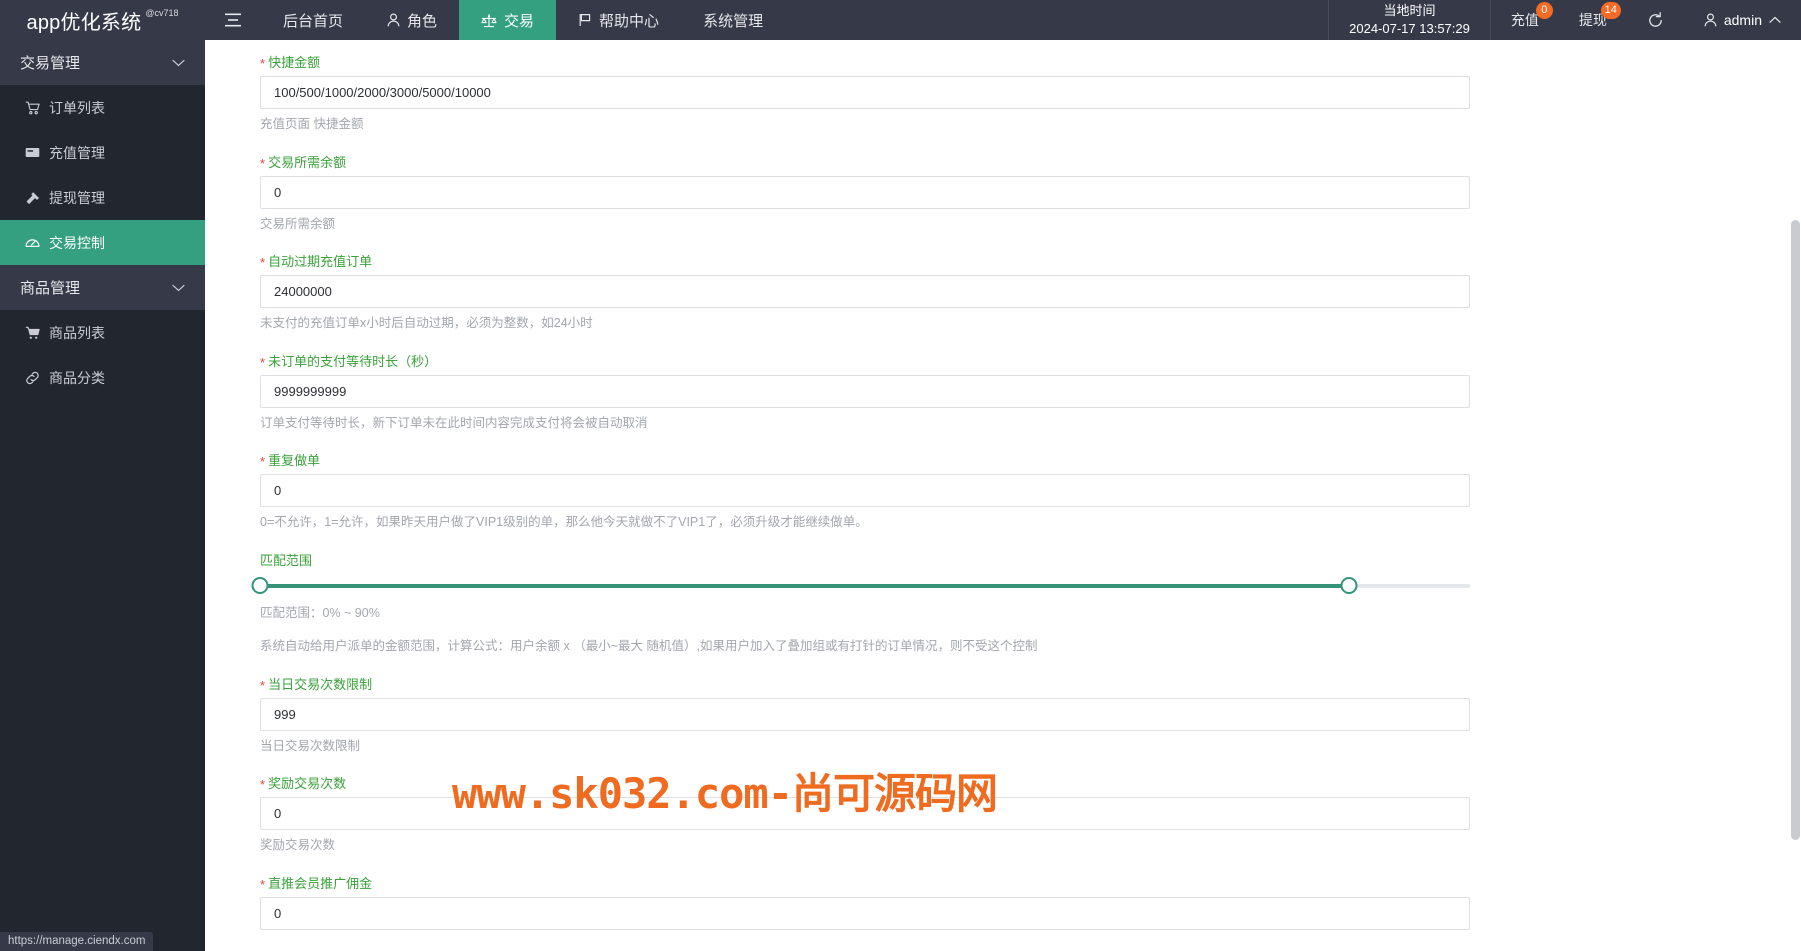 The image size is (1801, 951). I want to click on repeat-order-input, so click(865, 490).